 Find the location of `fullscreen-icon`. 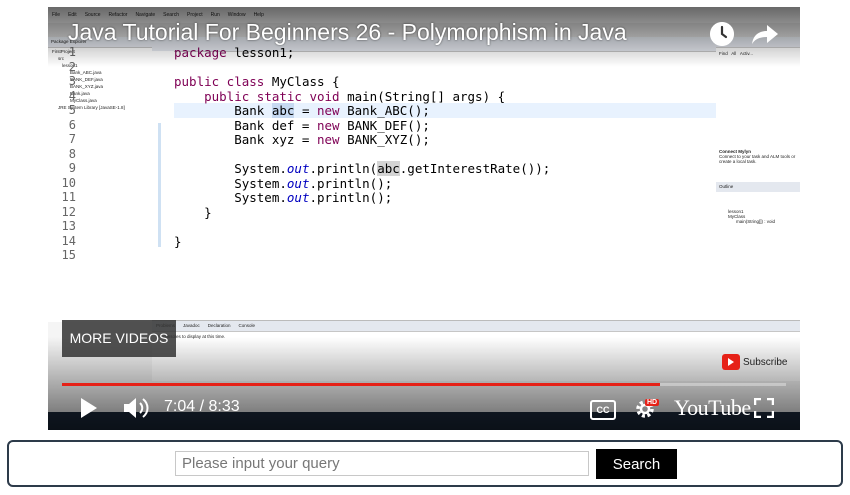

fullscreen-icon is located at coordinates (764, 408).